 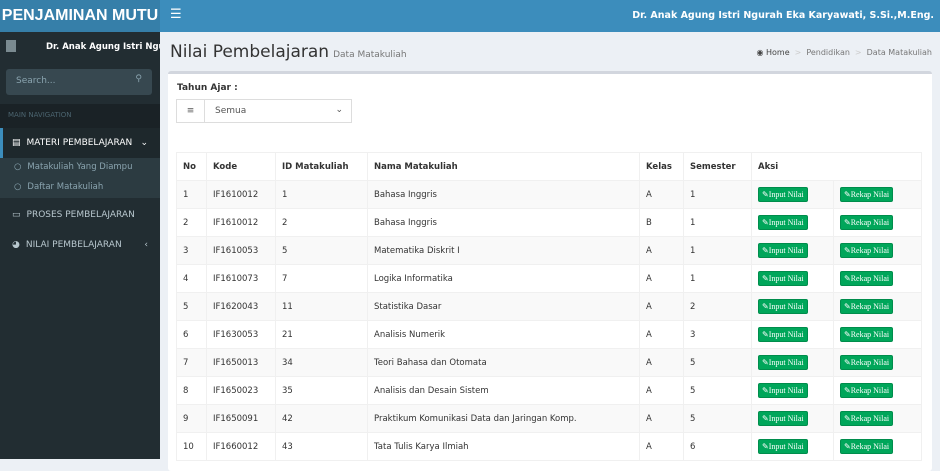 I want to click on sidebar-item-materi: ▤ MATERI PEMBELAJARAN ⌄, so click(x=80, y=143).